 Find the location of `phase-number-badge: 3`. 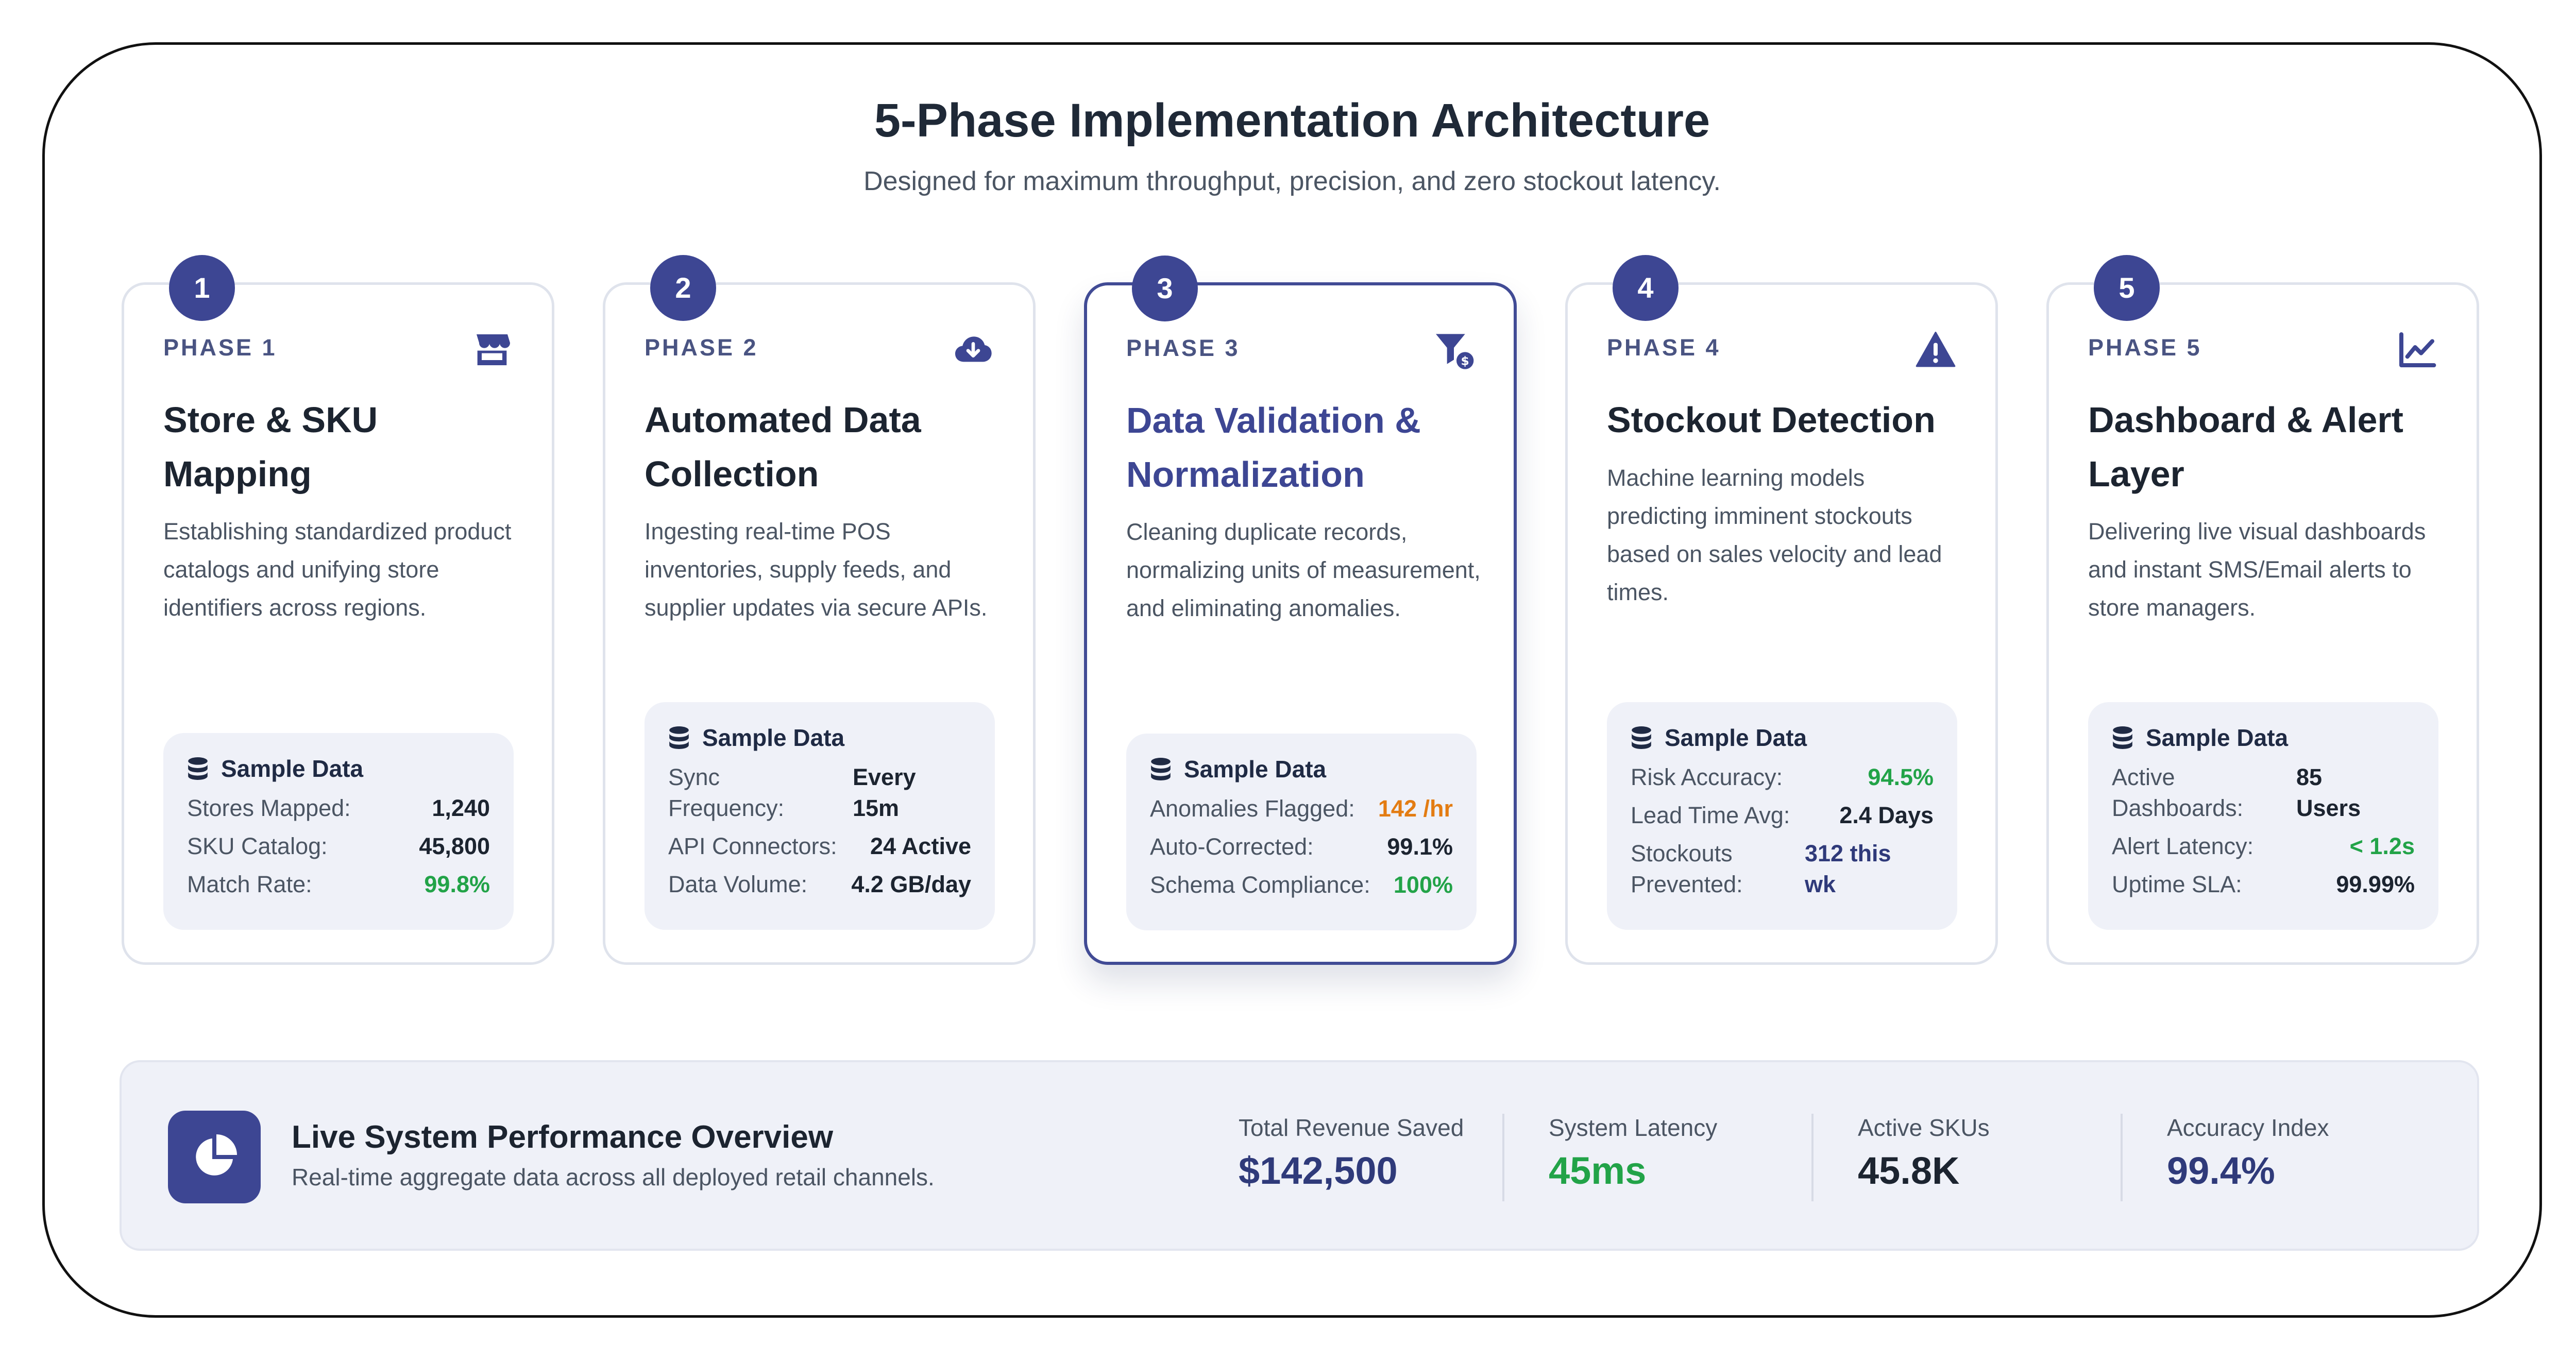

phase-number-badge: 3 is located at coordinates (1165, 288).